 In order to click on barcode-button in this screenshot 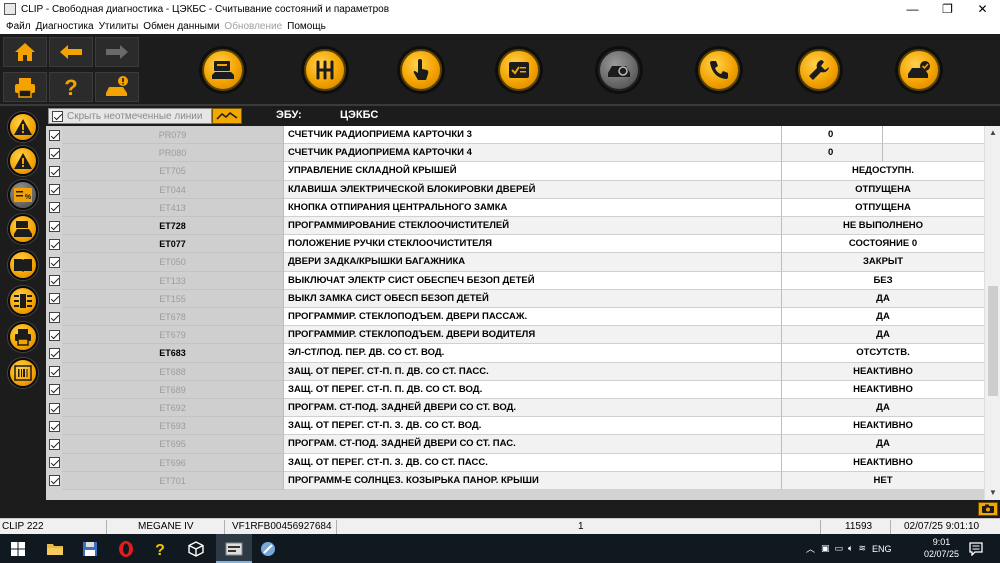, I will do `click(23, 373)`.